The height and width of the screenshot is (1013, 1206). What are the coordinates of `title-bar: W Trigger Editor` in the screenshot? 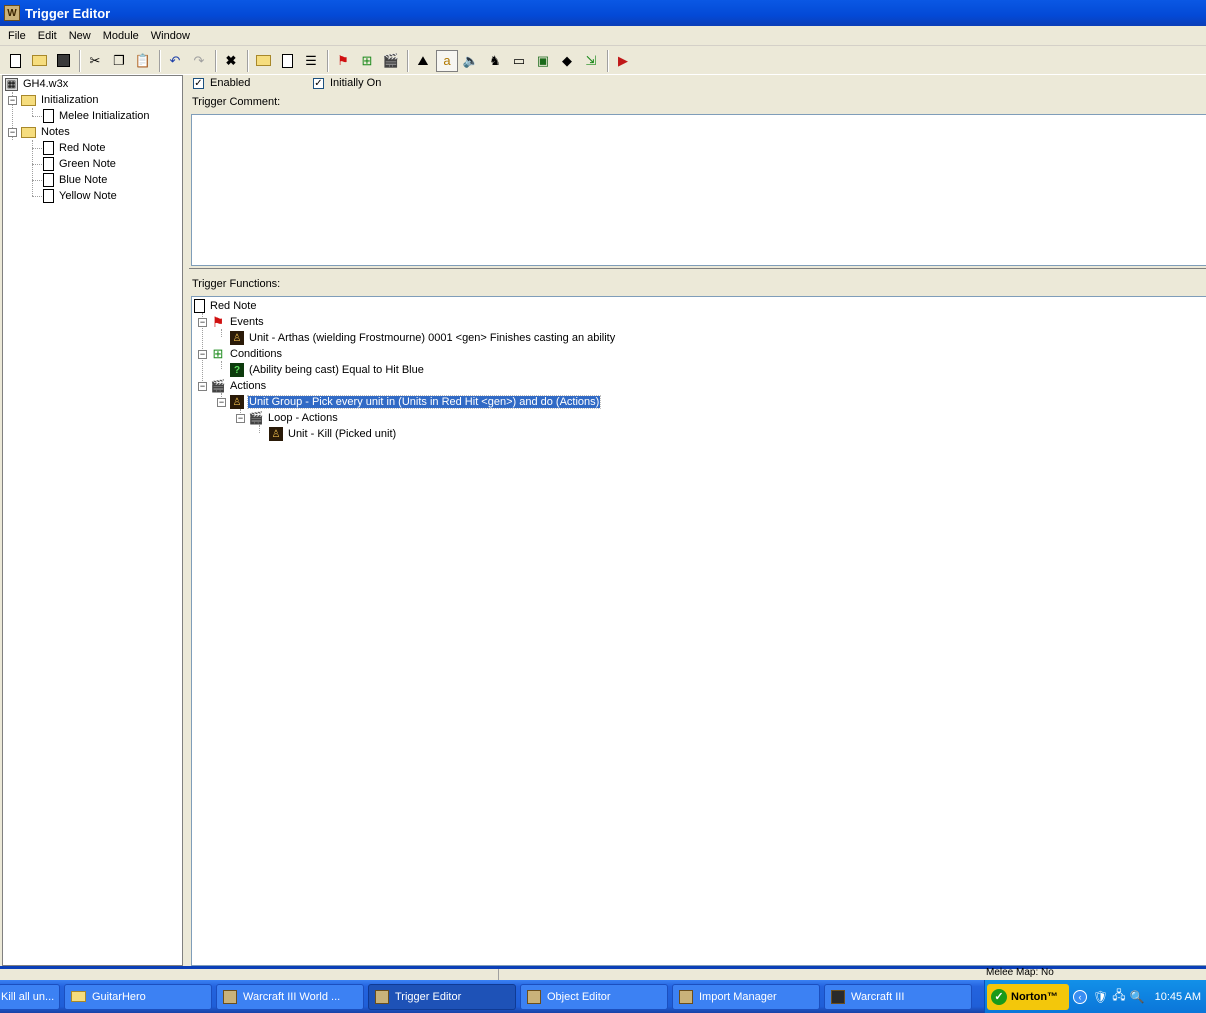 It's located at (603, 13).